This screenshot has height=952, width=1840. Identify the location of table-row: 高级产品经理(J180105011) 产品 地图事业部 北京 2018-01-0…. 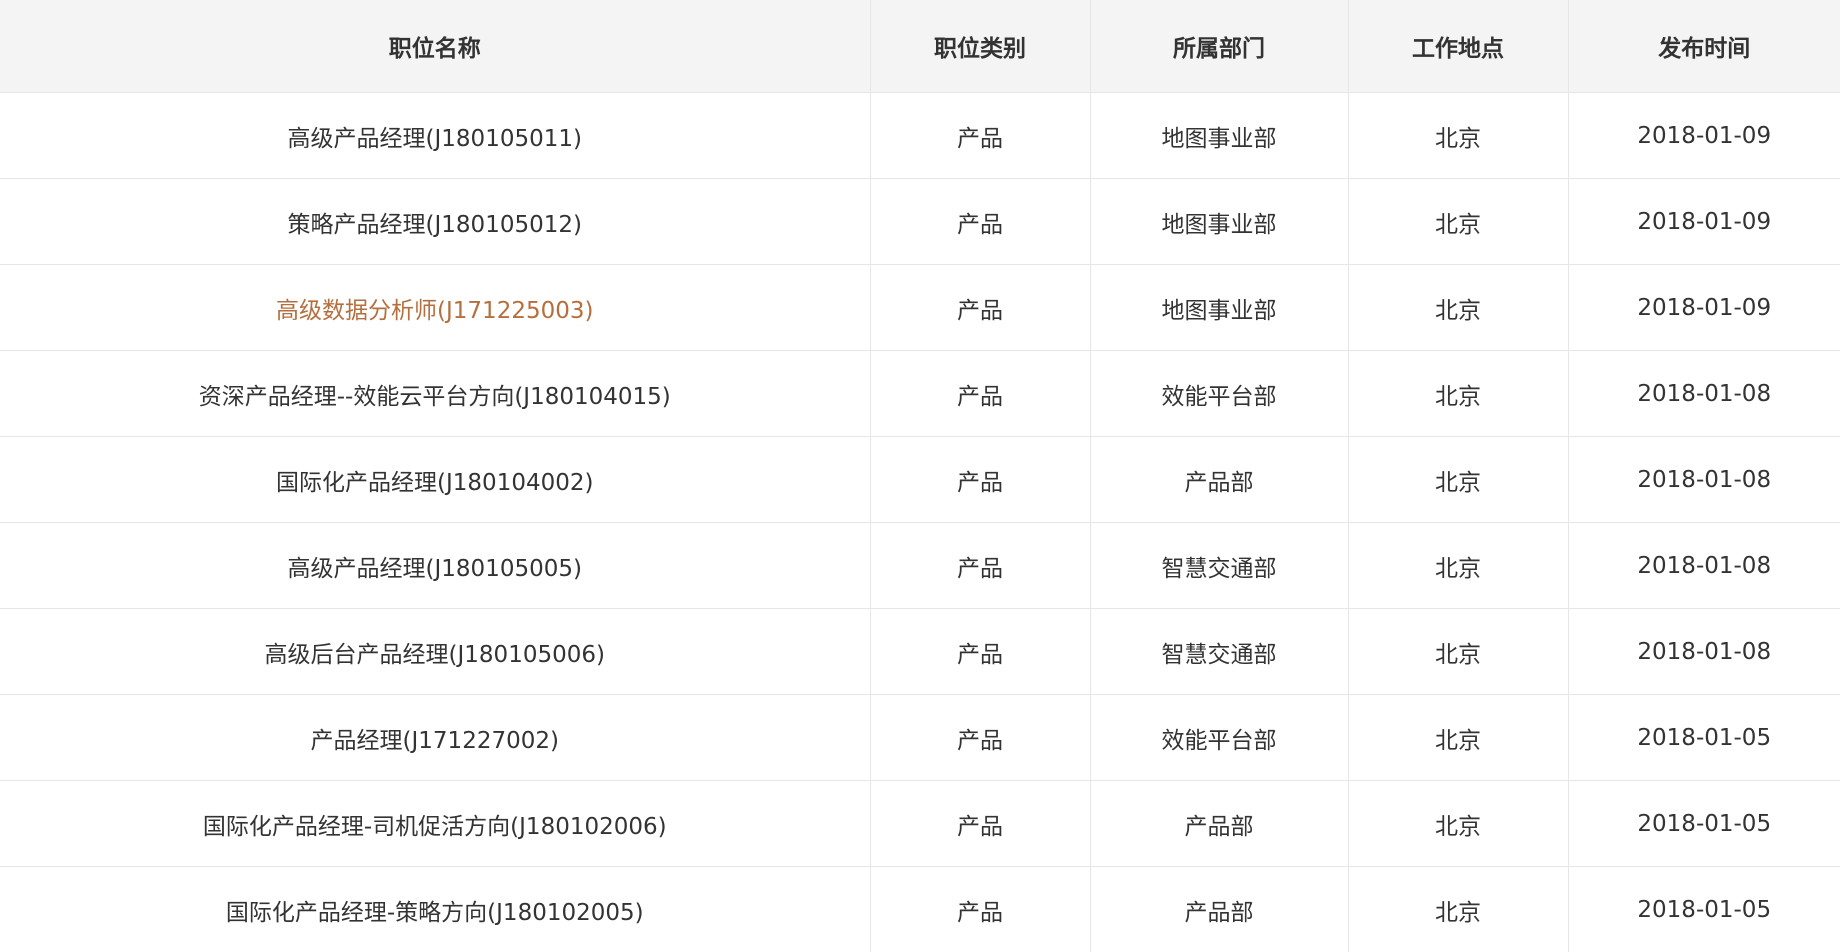
(920, 135).